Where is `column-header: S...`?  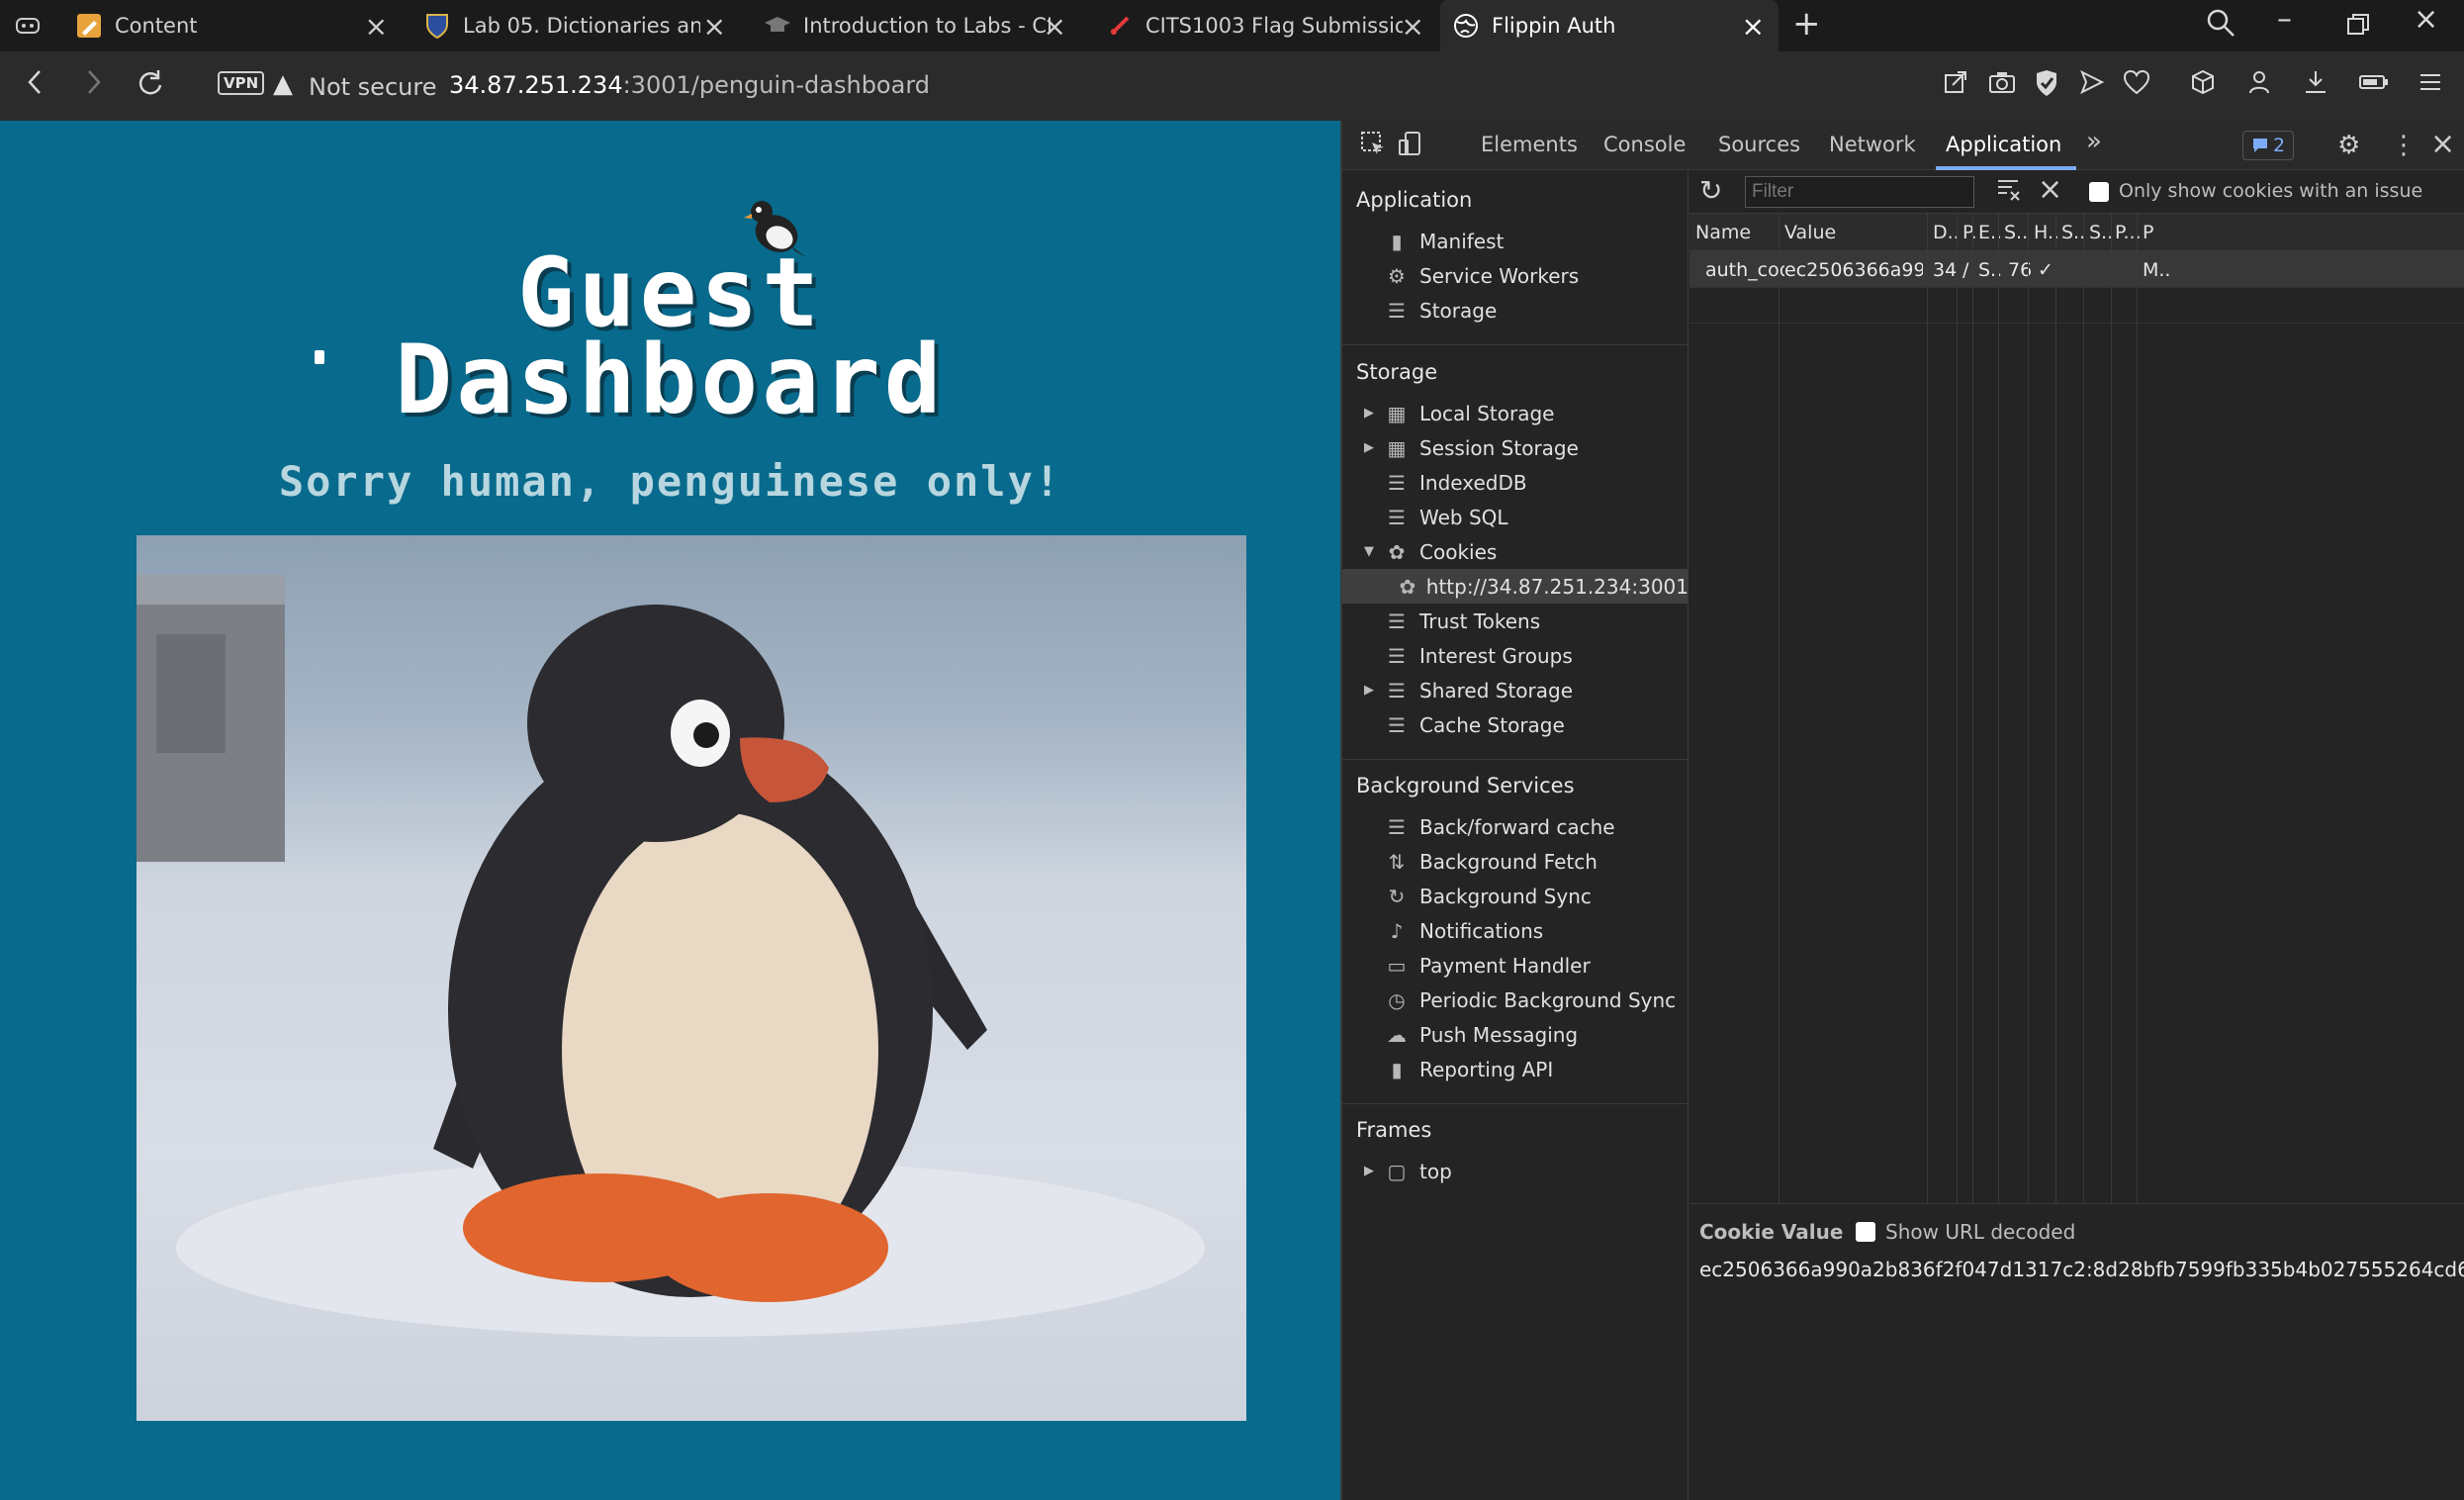 column-header: S... is located at coordinates (2017, 232).